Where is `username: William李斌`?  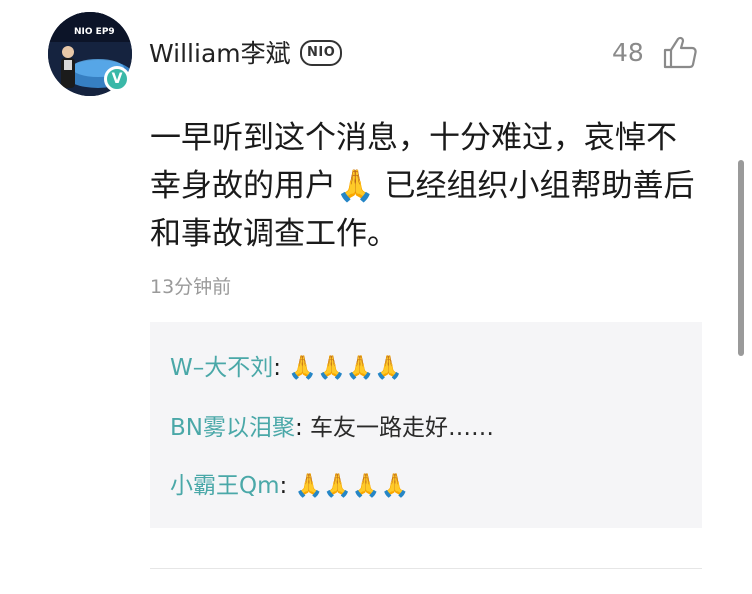
username: William李斌 is located at coordinates (220, 52).